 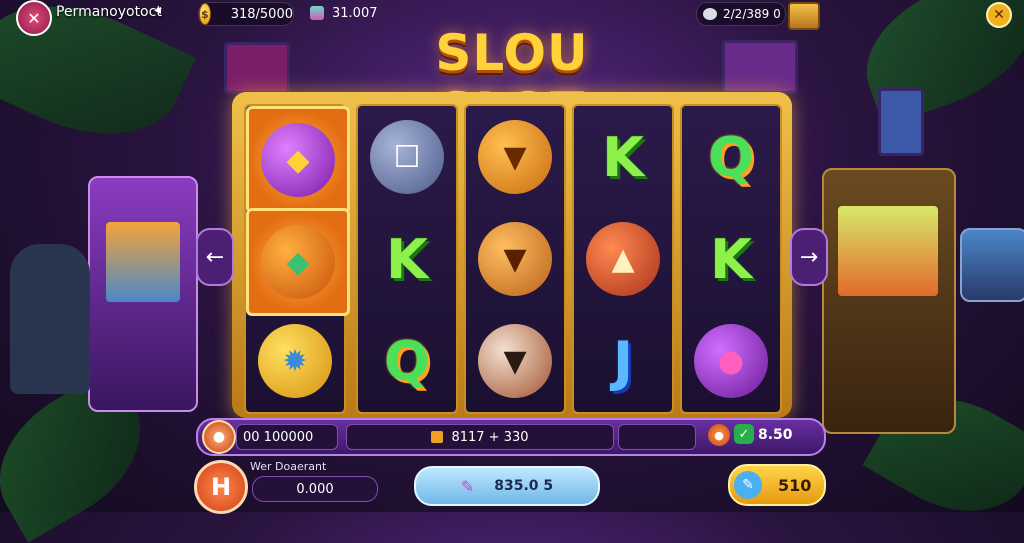 I want to click on empty-slot-field, so click(x=657, y=437).